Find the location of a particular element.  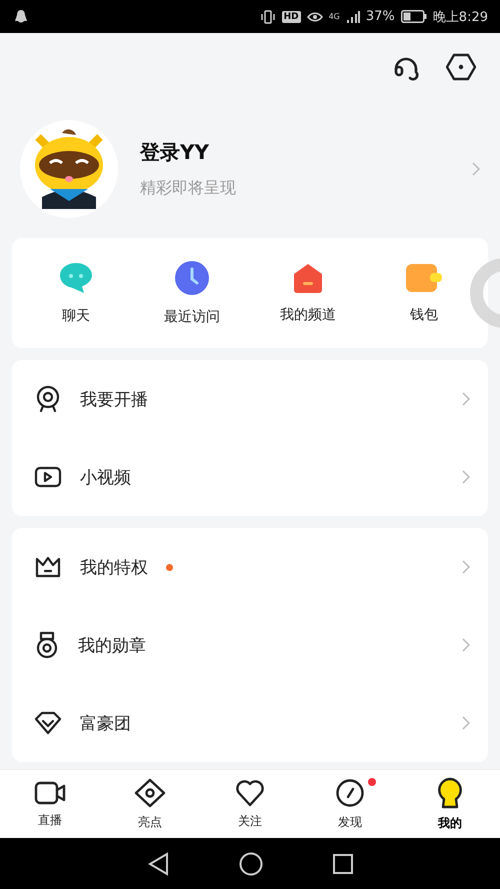

menu-row: 富豪团 is located at coordinates (250, 723).